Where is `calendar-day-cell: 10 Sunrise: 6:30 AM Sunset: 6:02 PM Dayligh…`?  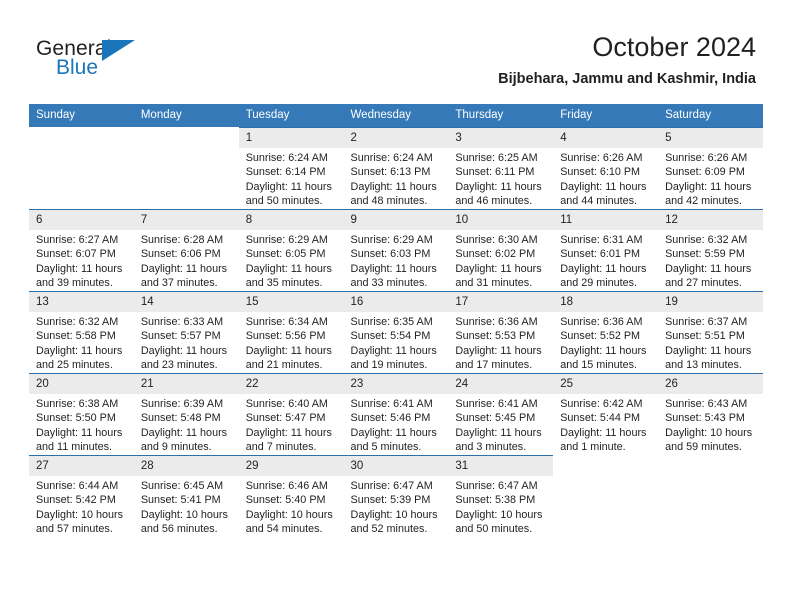 calendar-day-cell: 10 Sunrise: 6:30 AM Sunset: 6:02 PM Dayligh… is located at coordinates (501, 250).